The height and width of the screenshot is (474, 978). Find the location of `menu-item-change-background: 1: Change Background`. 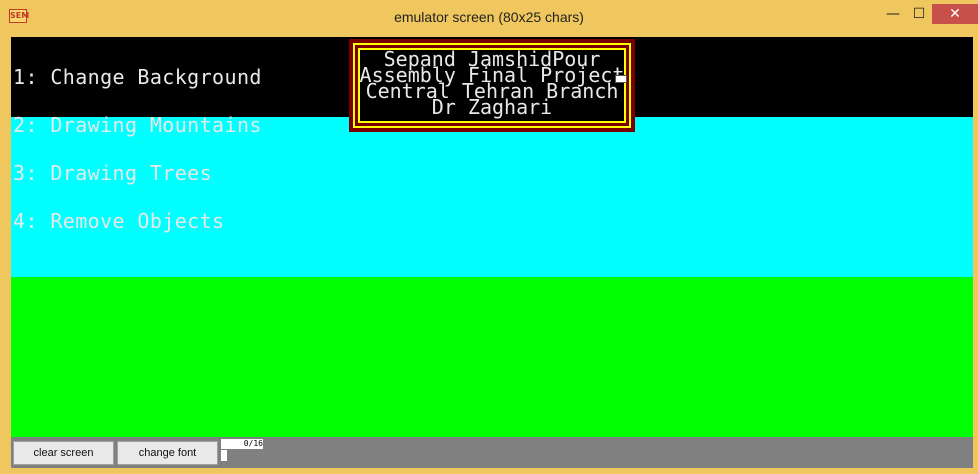

menu-item-change-background: 1: Change Background is located at coordinates (137, 77).